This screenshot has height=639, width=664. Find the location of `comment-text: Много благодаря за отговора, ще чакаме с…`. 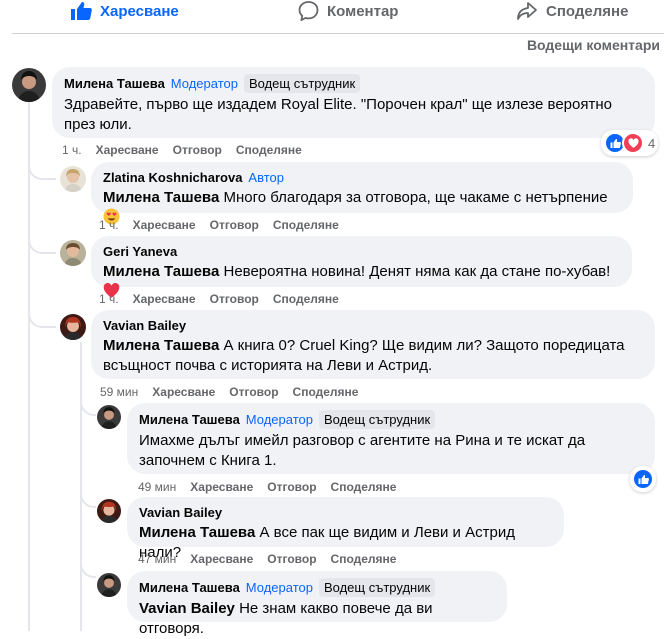

comment-text: Много благодаря за отговора, ще чакаме с… is located at coordinates (415, 197).